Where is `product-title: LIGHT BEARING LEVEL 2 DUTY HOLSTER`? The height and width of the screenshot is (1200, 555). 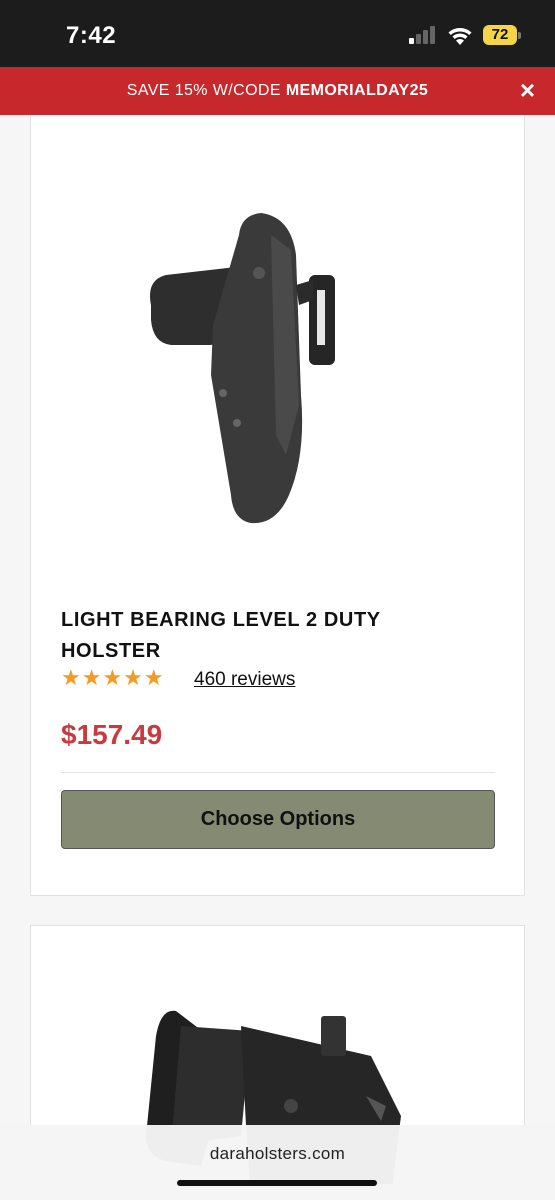 product-title: LIGHT BEARING LEVEL 2 DUTY HOLSTER is located at coordinates (241, 636).